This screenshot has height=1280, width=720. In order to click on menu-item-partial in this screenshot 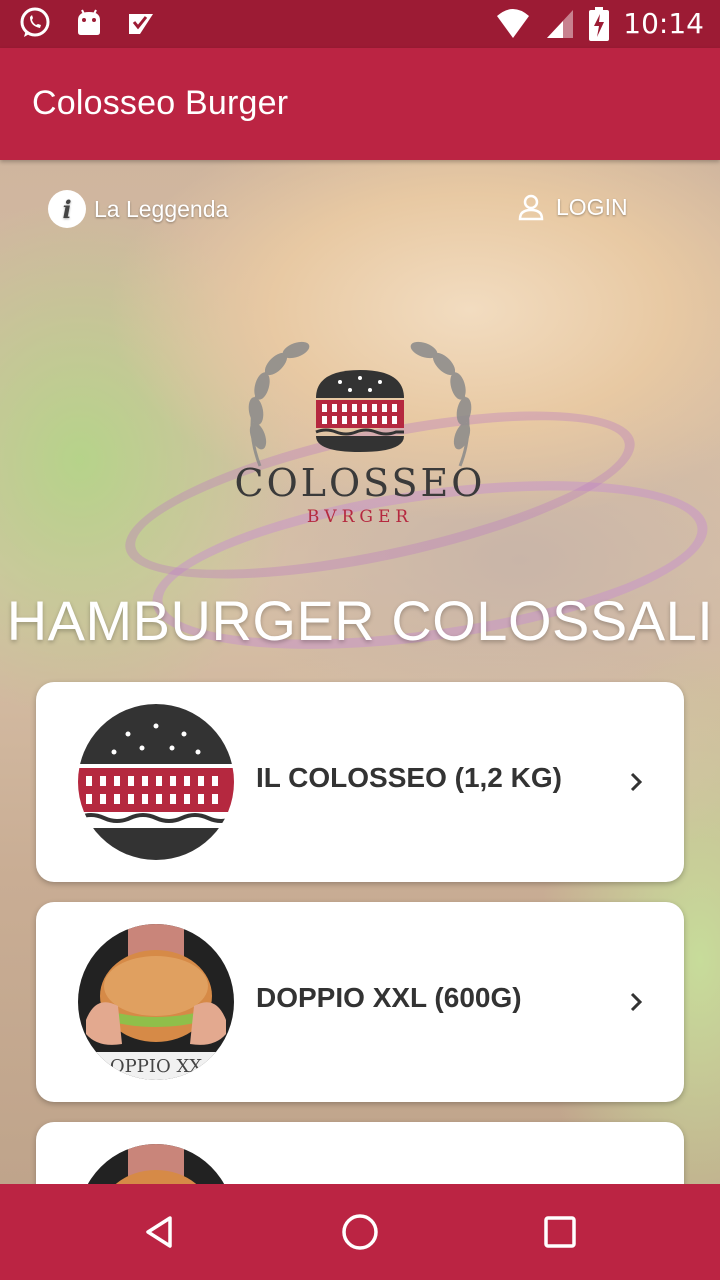, I will do `click(360, 1153)`.